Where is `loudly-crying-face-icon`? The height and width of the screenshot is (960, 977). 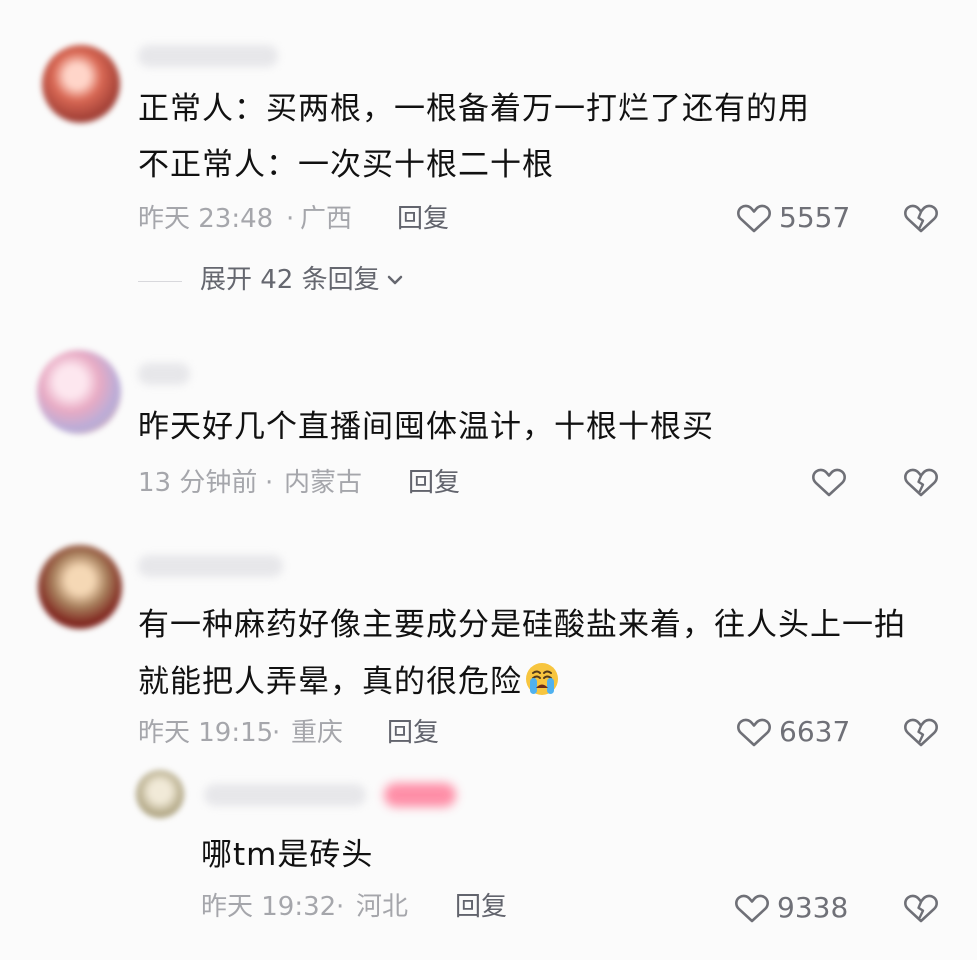
loudly-crying-face-icon is located at coordinates (542, 676).